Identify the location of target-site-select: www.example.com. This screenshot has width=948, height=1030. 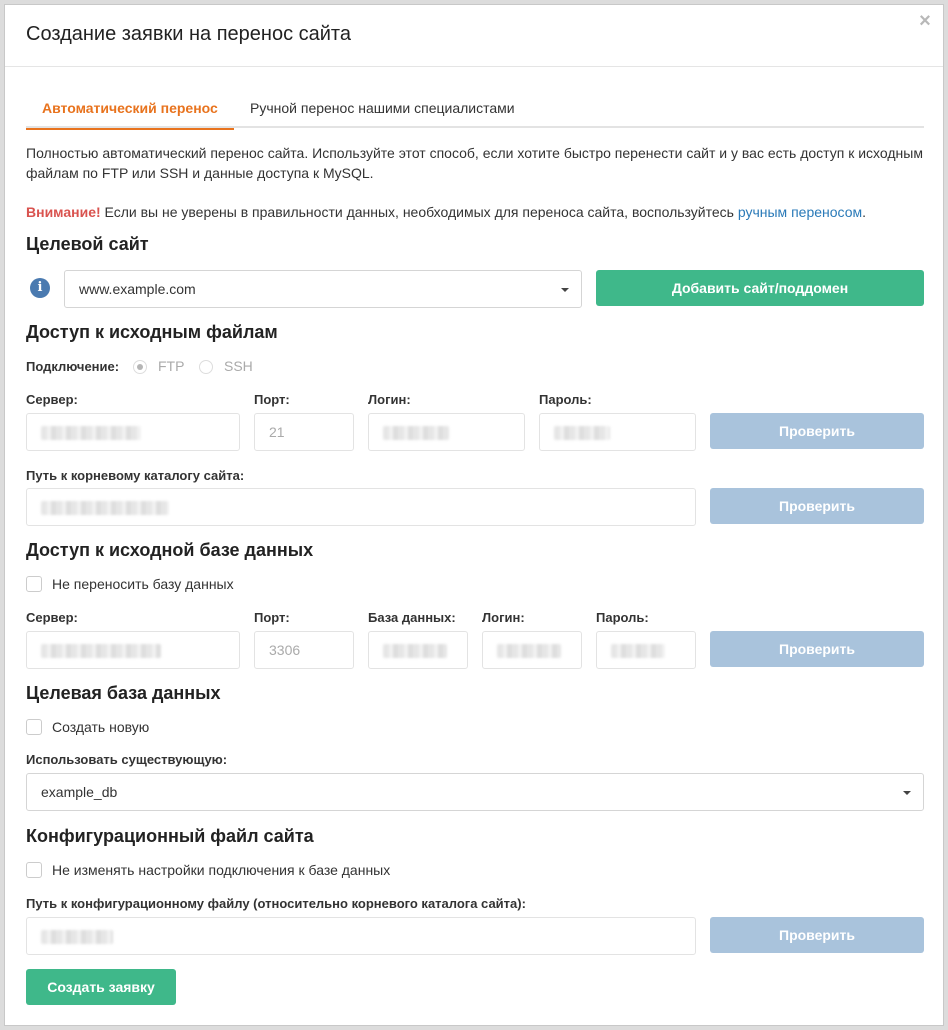
(323, 289).